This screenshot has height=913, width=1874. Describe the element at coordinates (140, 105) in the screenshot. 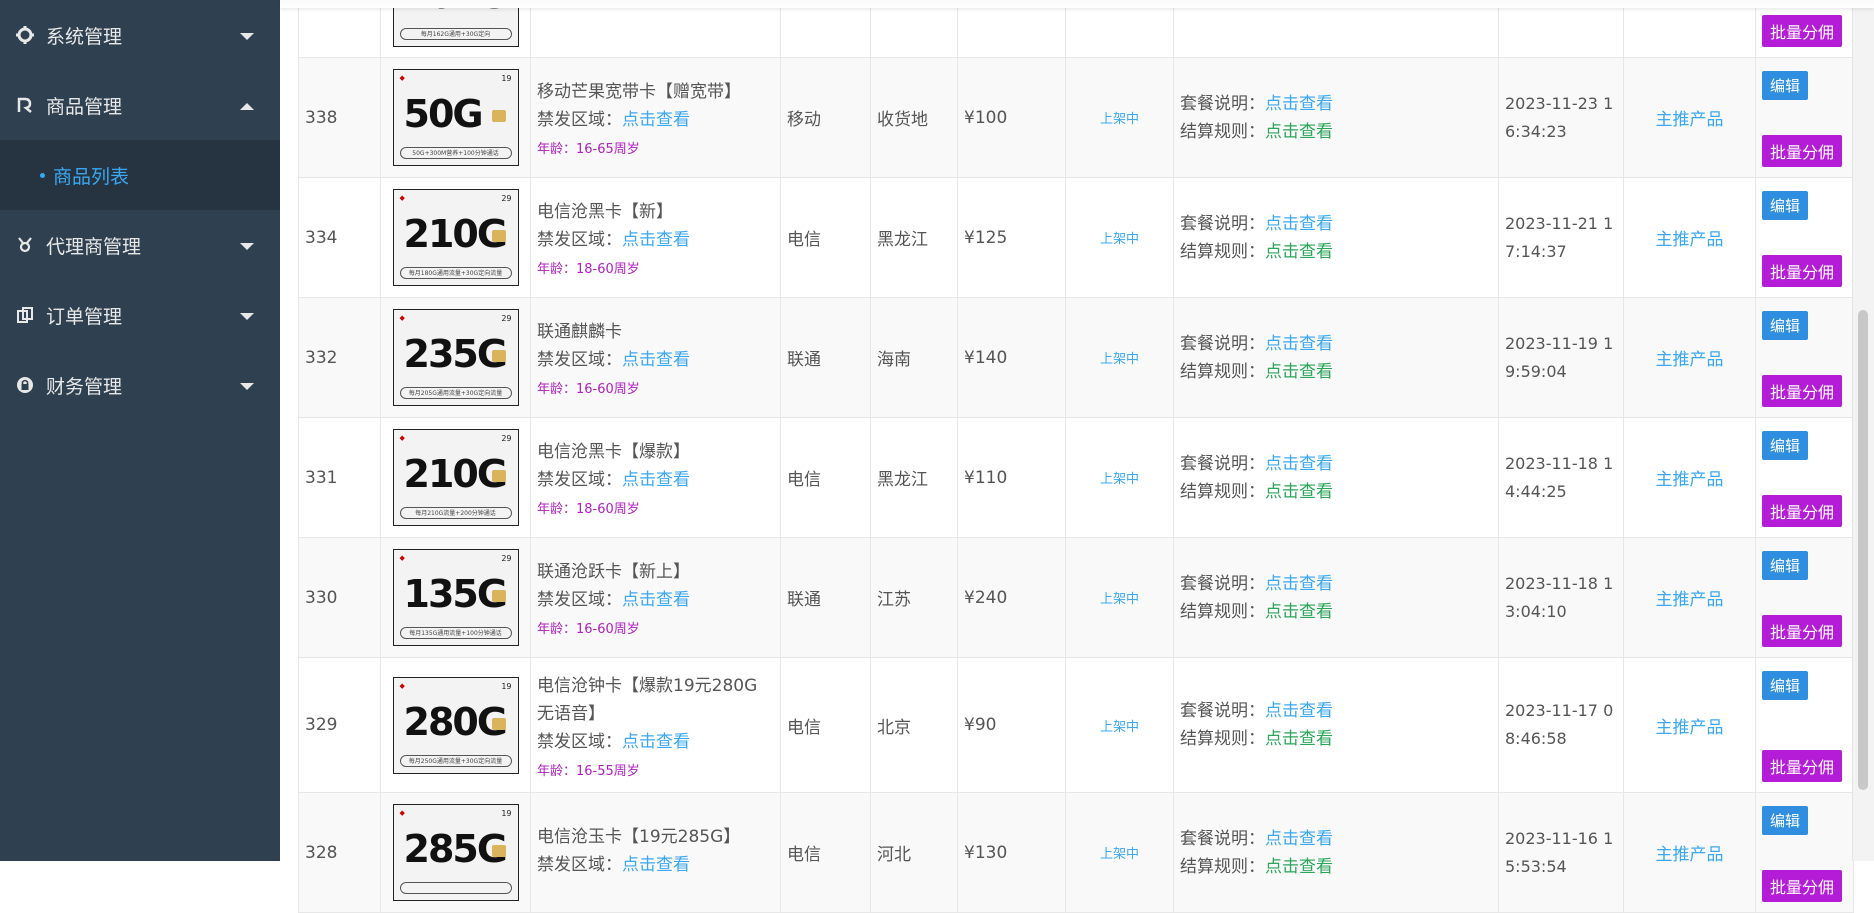

I see `menu-product: 商品管理` at that location.